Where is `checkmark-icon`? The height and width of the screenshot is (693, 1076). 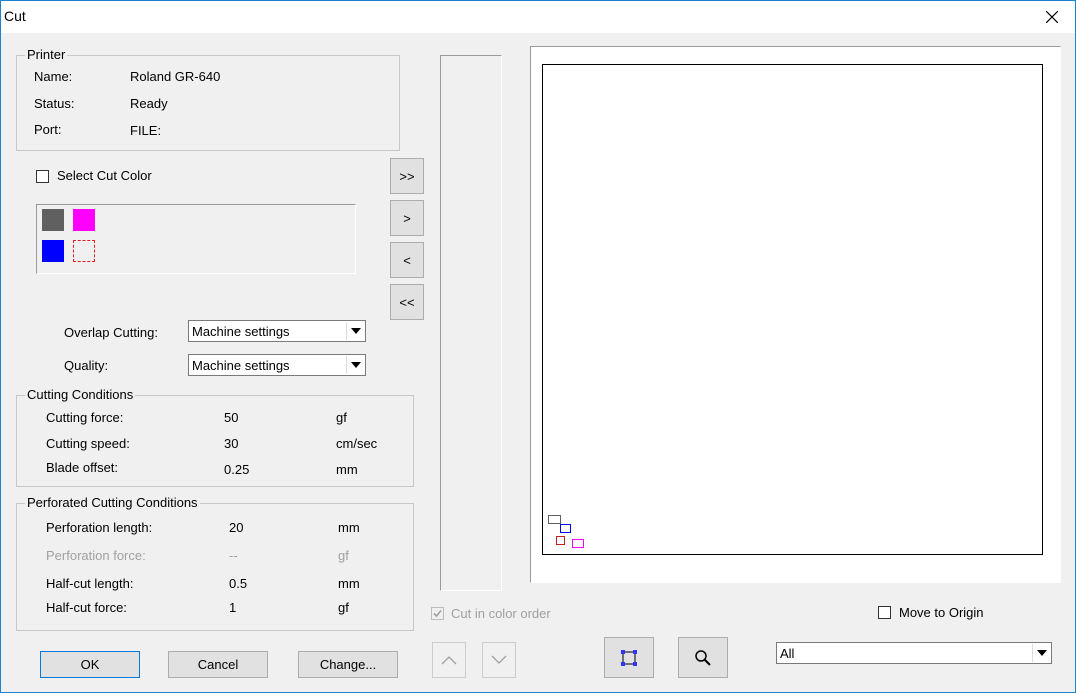
checkmark-icon is located at coordinates (437, 613).